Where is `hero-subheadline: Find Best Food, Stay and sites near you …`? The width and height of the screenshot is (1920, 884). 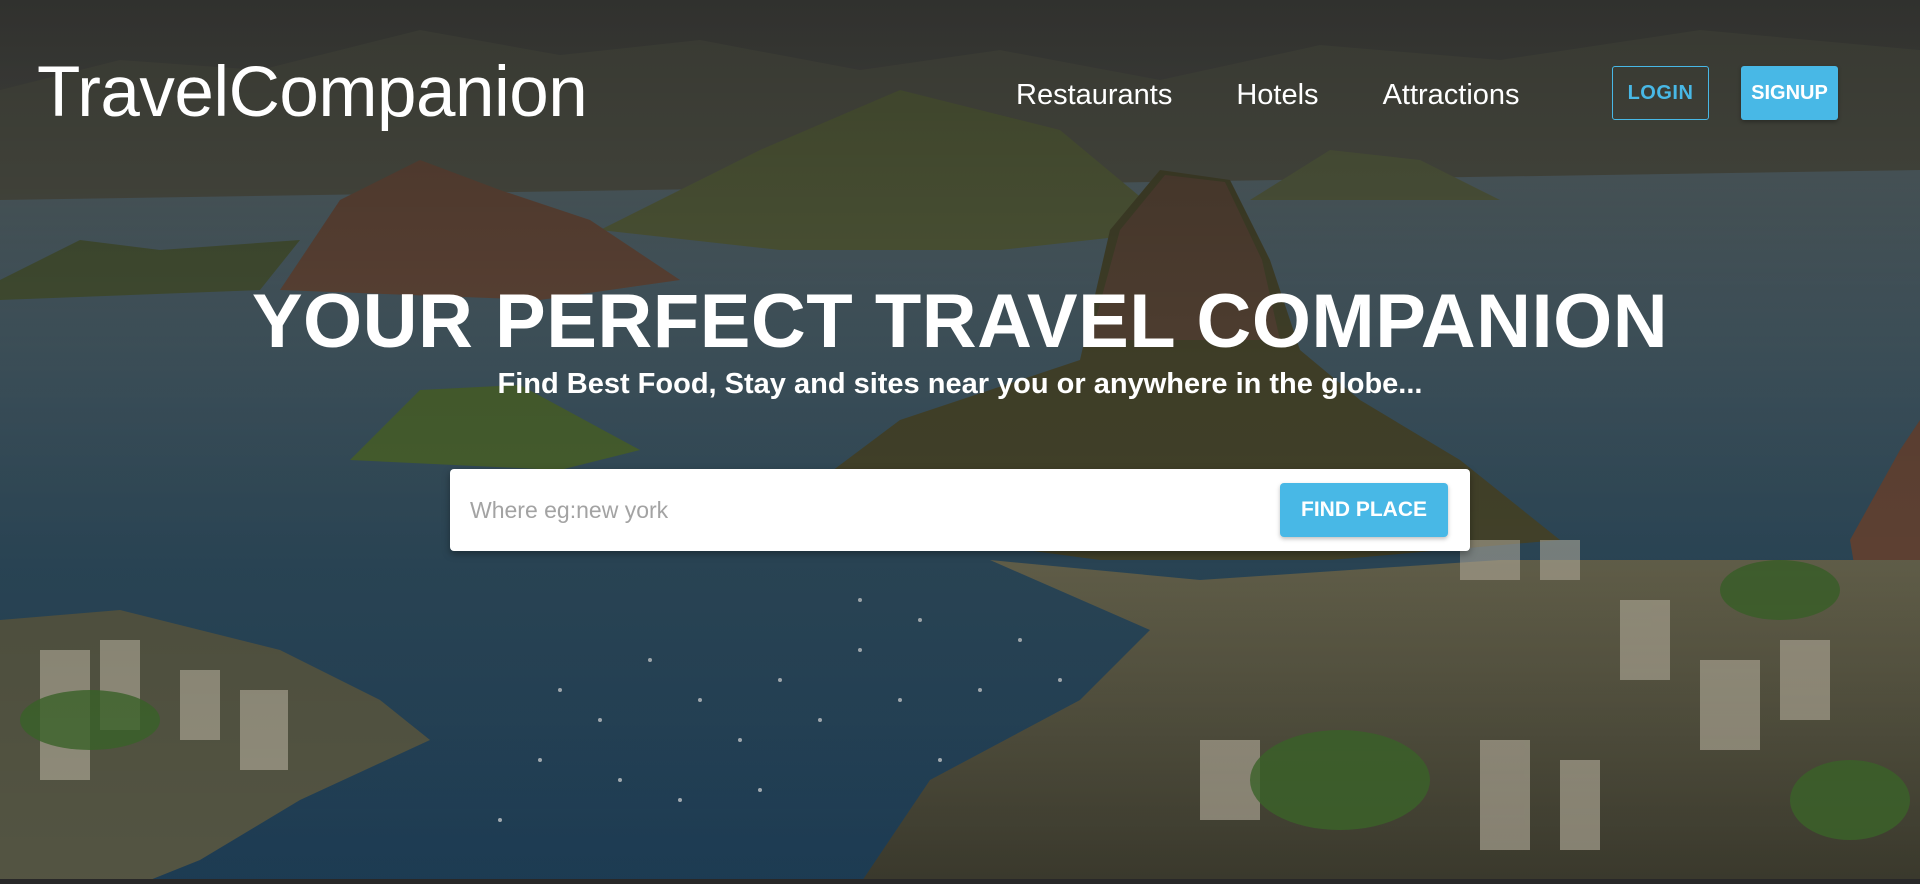 hero-subheadline: Find Best Food, Stay and sites near you … is located at coordinates (960, 384).